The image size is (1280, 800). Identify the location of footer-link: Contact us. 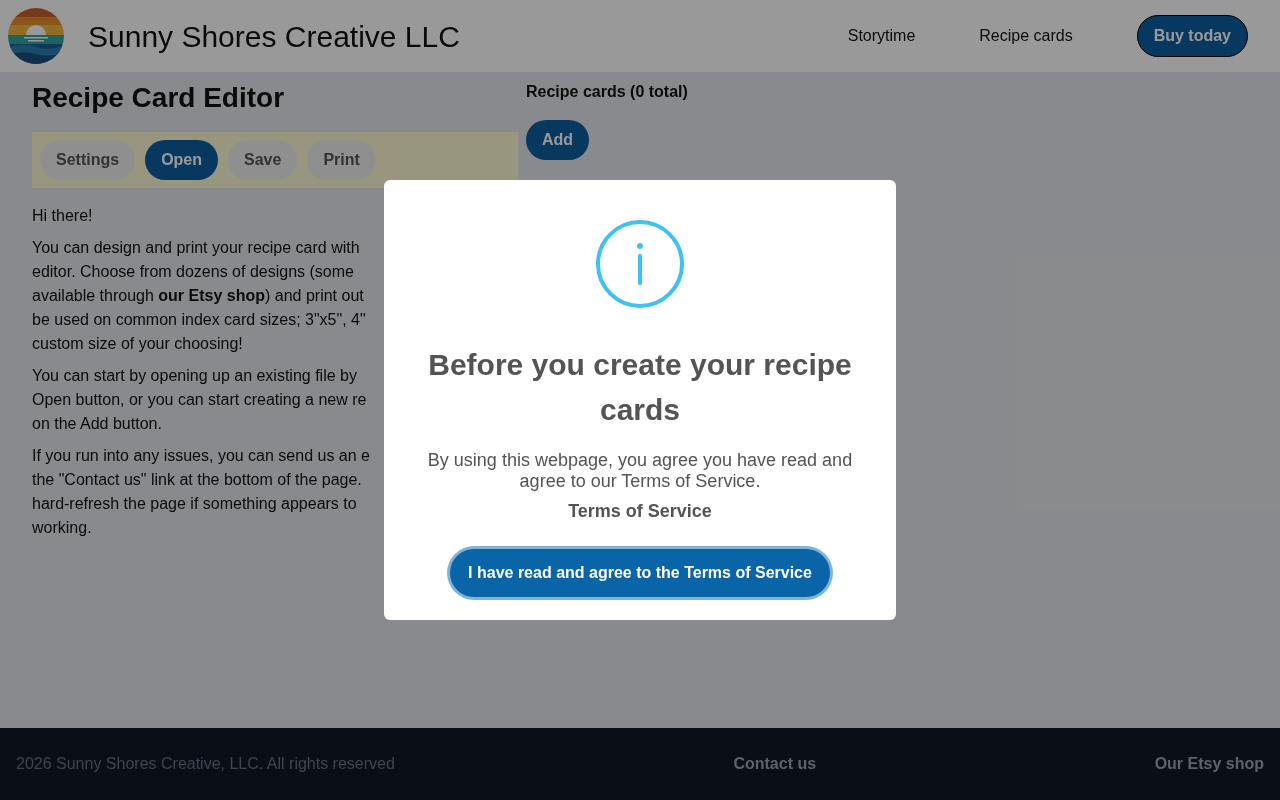
(775, 764).